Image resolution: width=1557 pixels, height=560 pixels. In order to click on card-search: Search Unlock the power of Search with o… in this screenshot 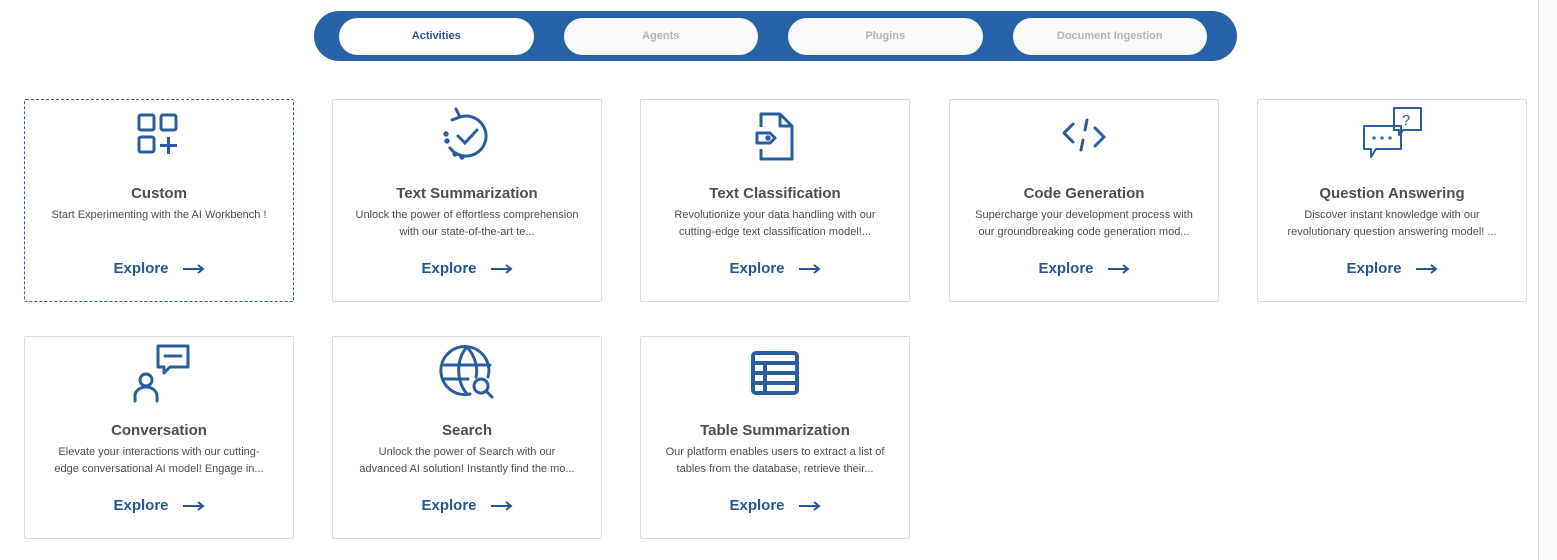, I will do `click(467, 437)`.